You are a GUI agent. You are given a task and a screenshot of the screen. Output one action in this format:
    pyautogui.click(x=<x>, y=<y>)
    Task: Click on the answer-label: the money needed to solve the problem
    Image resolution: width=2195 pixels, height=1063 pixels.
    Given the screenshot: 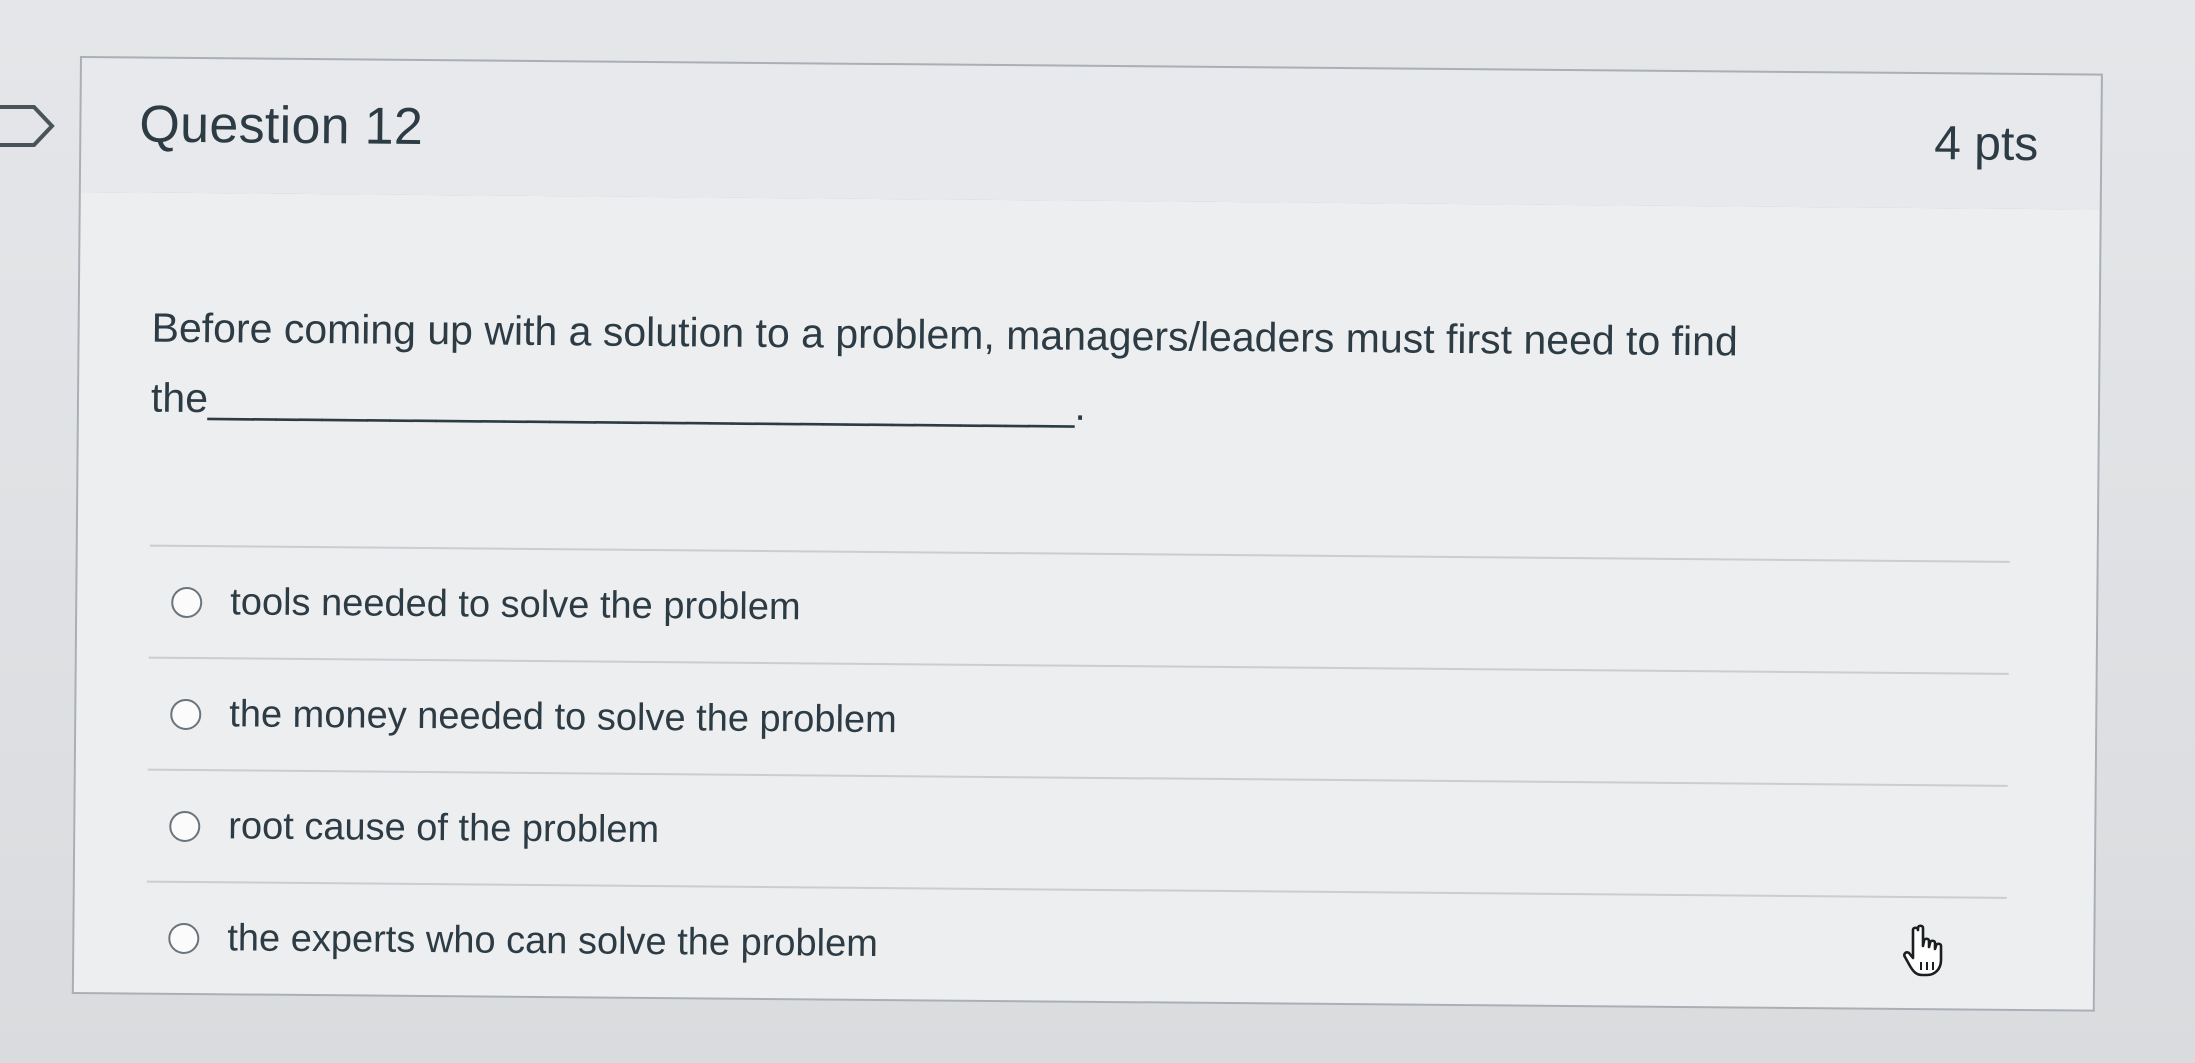 What is the action you would take?
    pyautogui.click(x=563, y=716)
    